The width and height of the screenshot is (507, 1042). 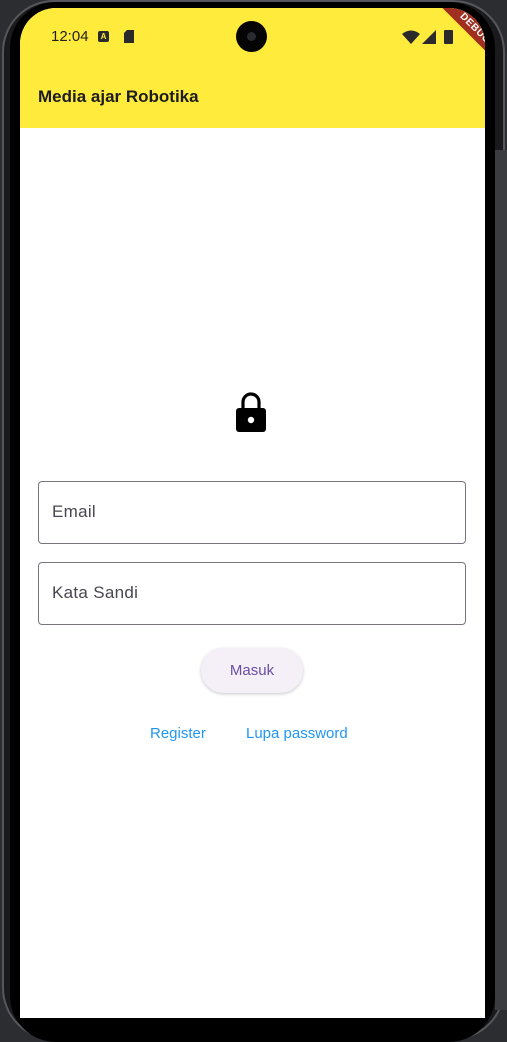 What do you see at coordinates (74, 511) in the screenshot?
I see `email-label: Email` at bounding box center [74, 511].